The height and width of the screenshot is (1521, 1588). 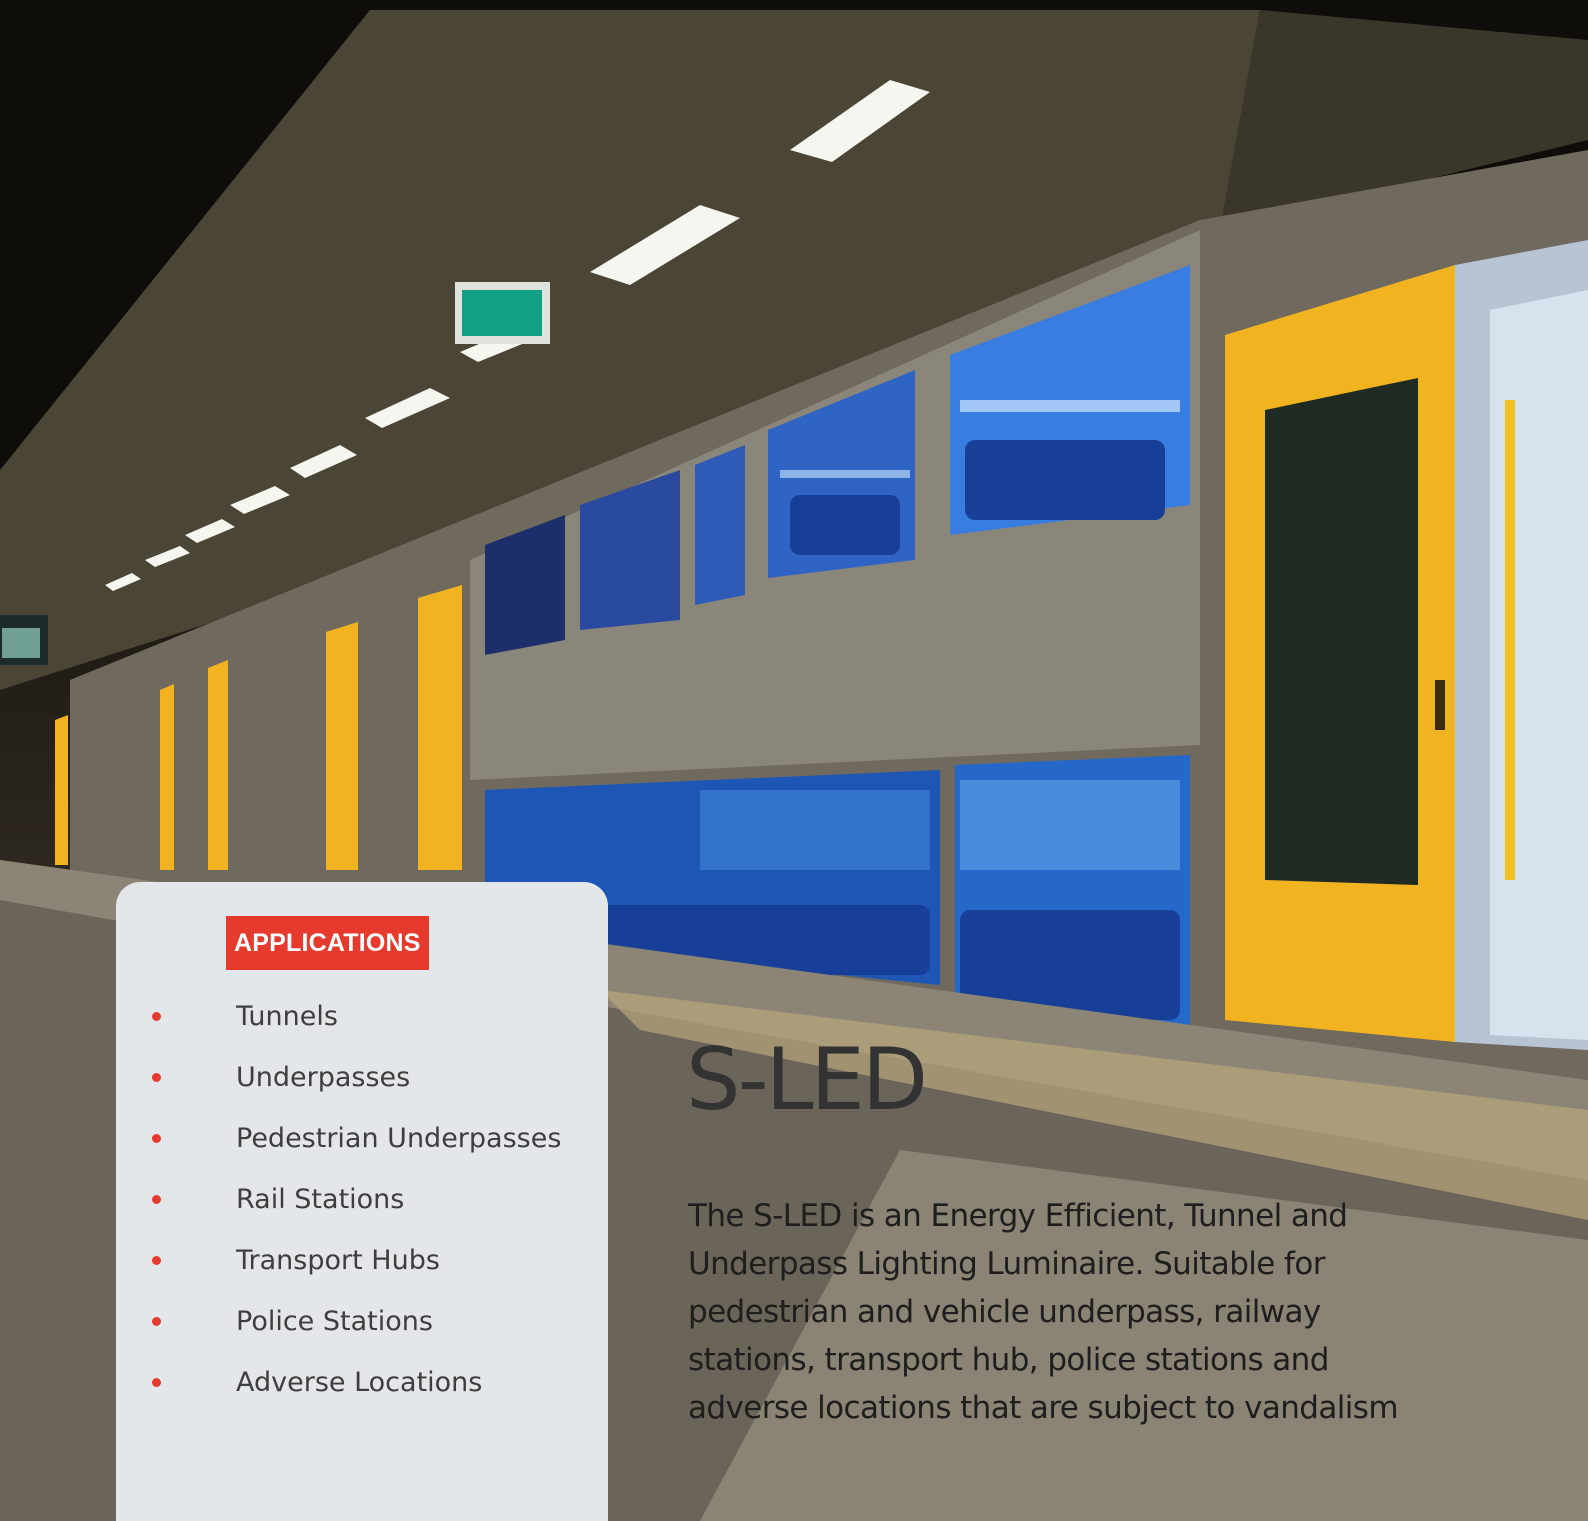 I want to click on list-item: Underpasses, so click(x=350, y=1077).